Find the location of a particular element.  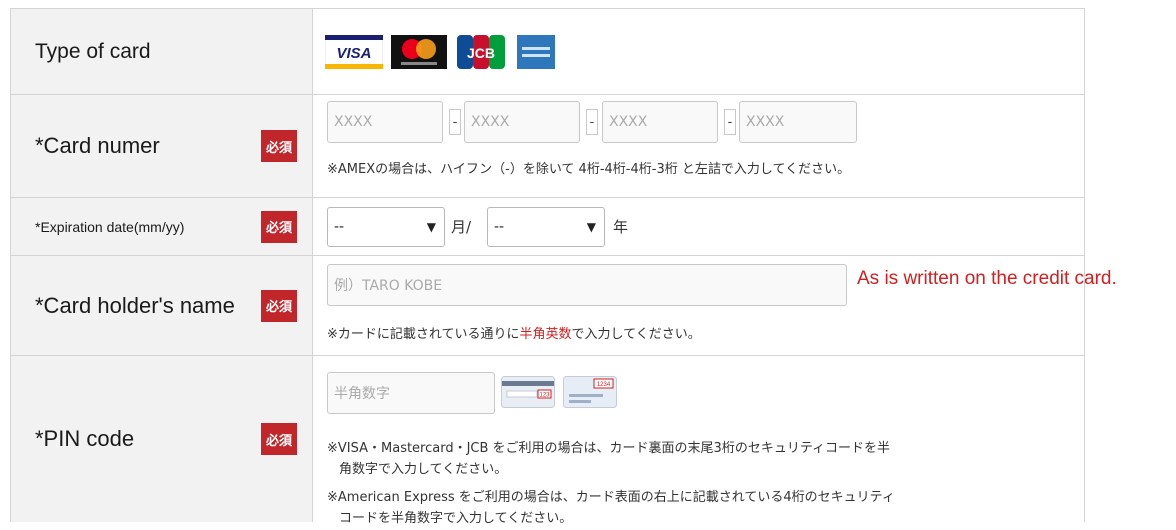

year-value: -- is located at coordinates (499, 227).